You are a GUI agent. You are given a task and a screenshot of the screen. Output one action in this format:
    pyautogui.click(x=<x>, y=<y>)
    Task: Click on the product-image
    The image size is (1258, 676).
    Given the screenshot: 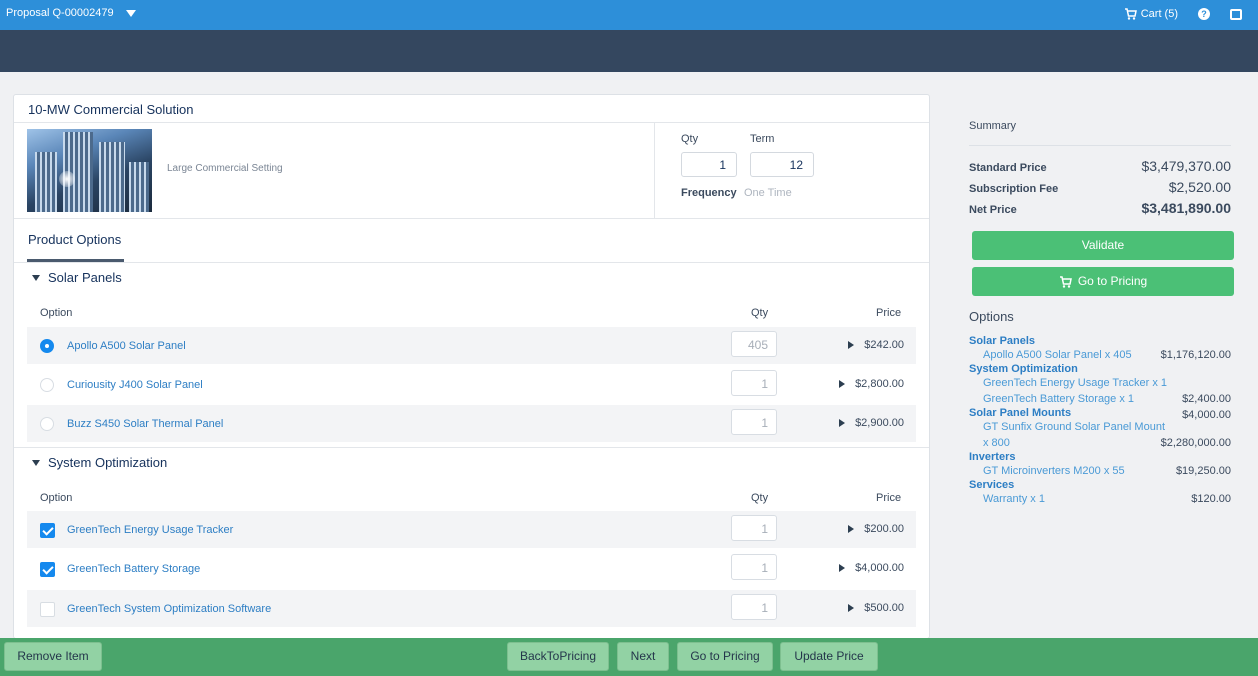 What is the action you would take?
    pyautogui.click(x=89, y=170)
    